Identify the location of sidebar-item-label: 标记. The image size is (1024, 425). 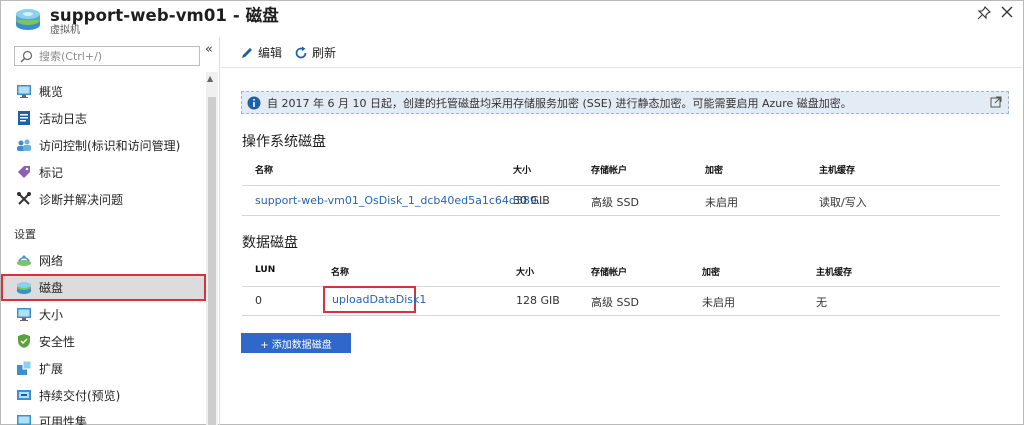
(51, 172).